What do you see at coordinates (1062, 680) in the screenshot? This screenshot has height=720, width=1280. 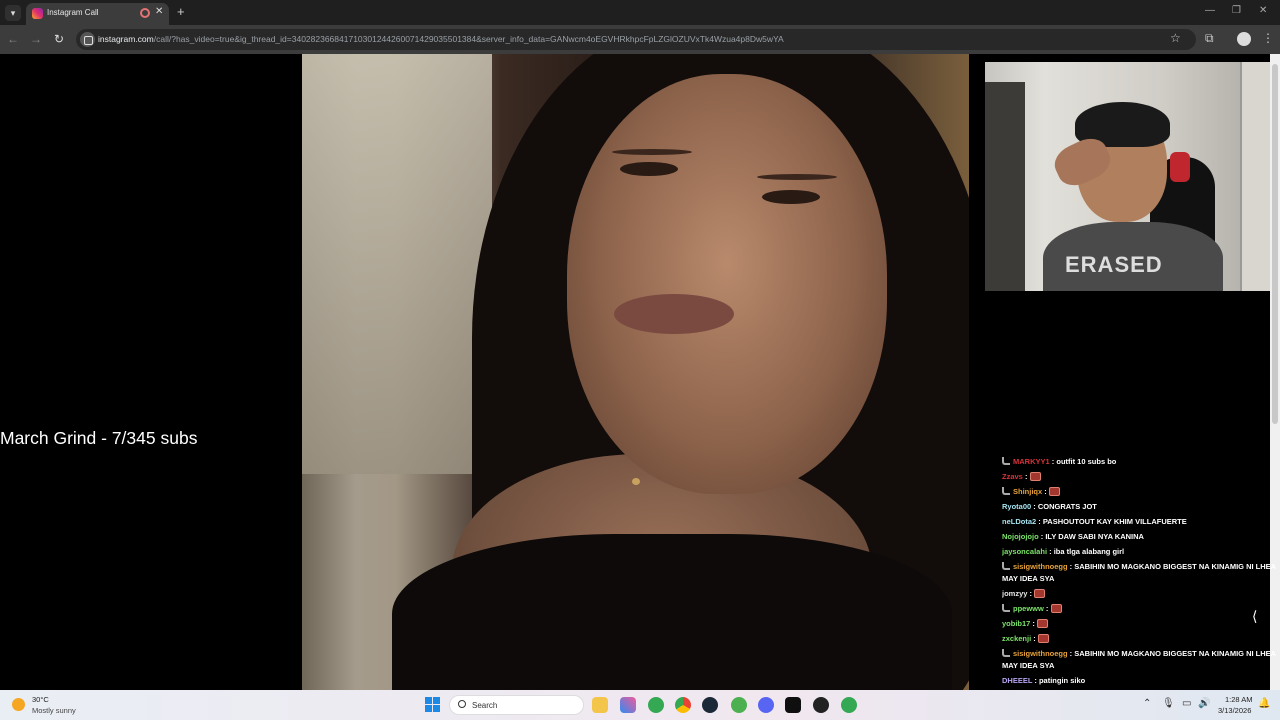 I see `chat-text: patingin siko` at bounding box center [1062, 680].